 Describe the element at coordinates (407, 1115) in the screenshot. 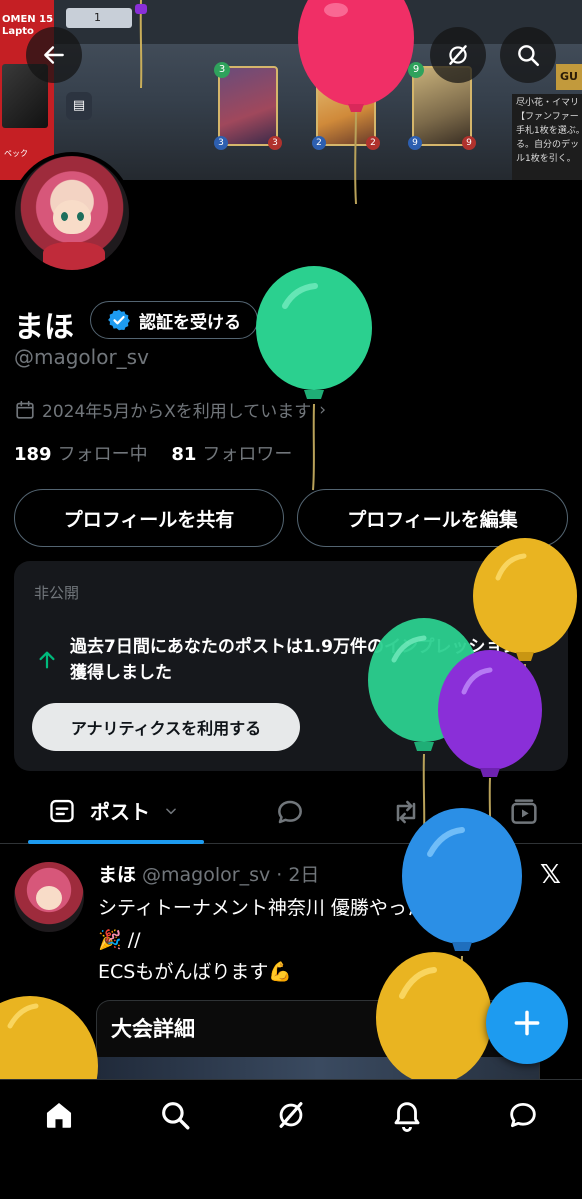

I see `notifications-icon` at that location.